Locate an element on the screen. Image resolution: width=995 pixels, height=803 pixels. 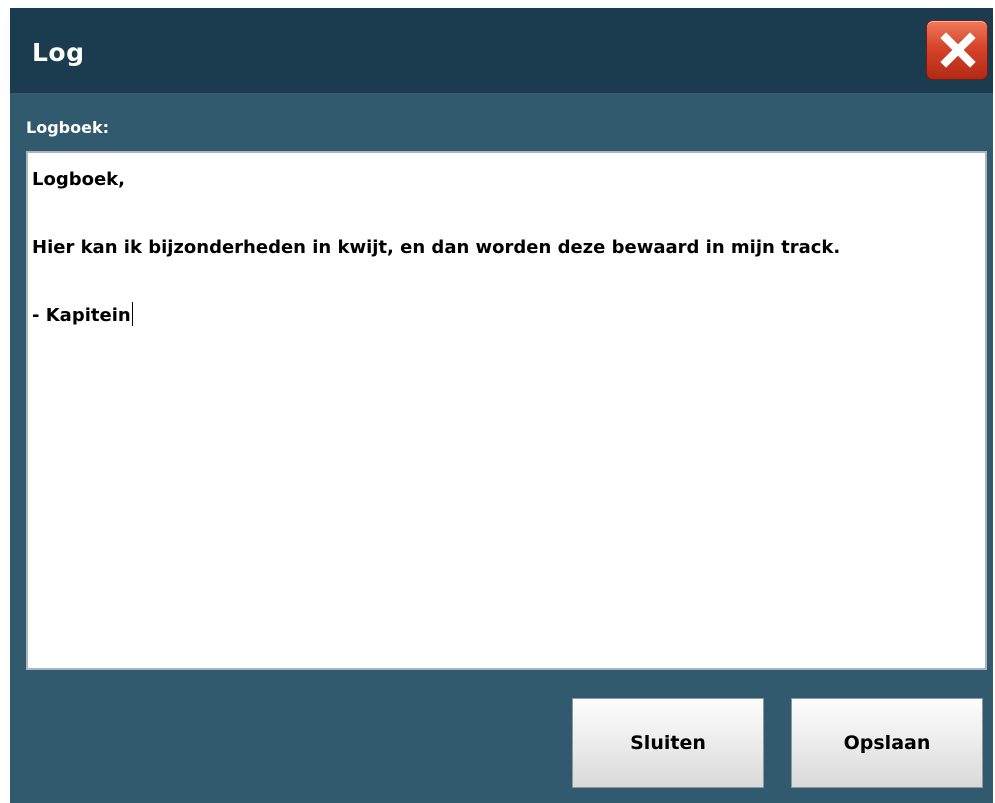
text-caret is located at coordinates (132, 314).